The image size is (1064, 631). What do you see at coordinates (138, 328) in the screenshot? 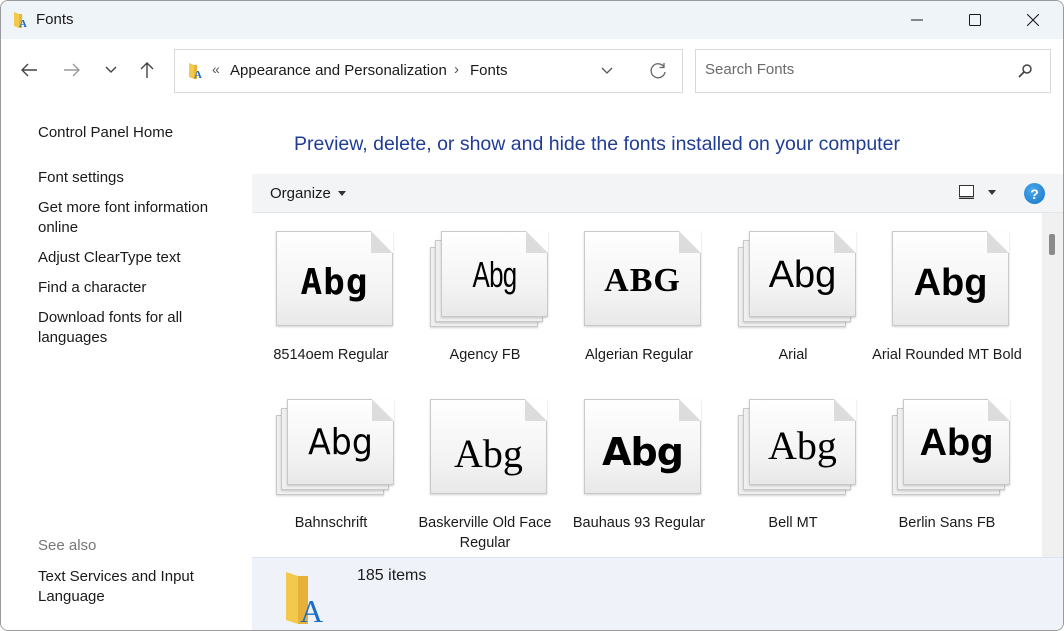
I see `download-fonts-link: Download fonts for all languages` at bounding box center [138, 328].